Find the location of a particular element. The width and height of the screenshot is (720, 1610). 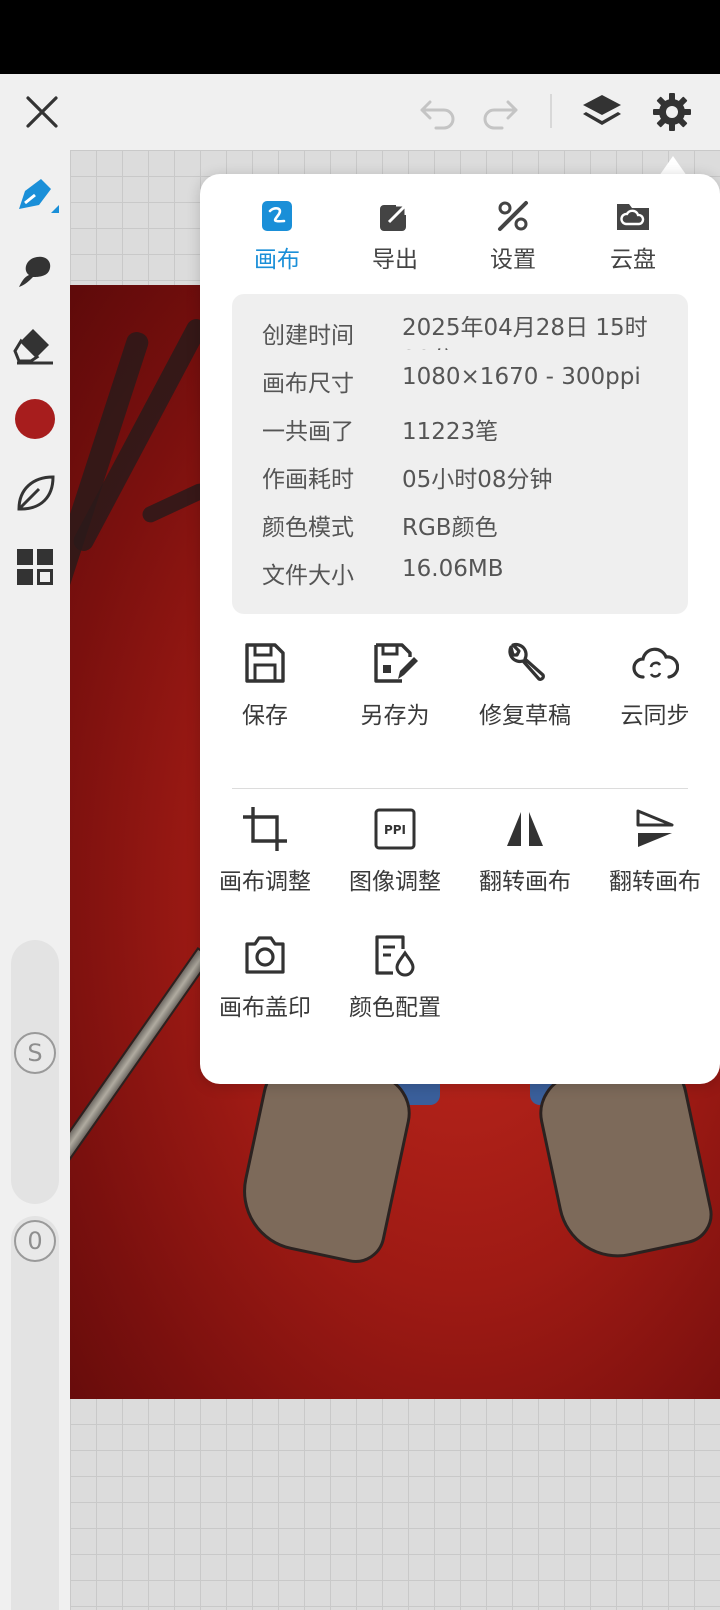

tab-export-label: 导出 is located at coordinates (395, 260).